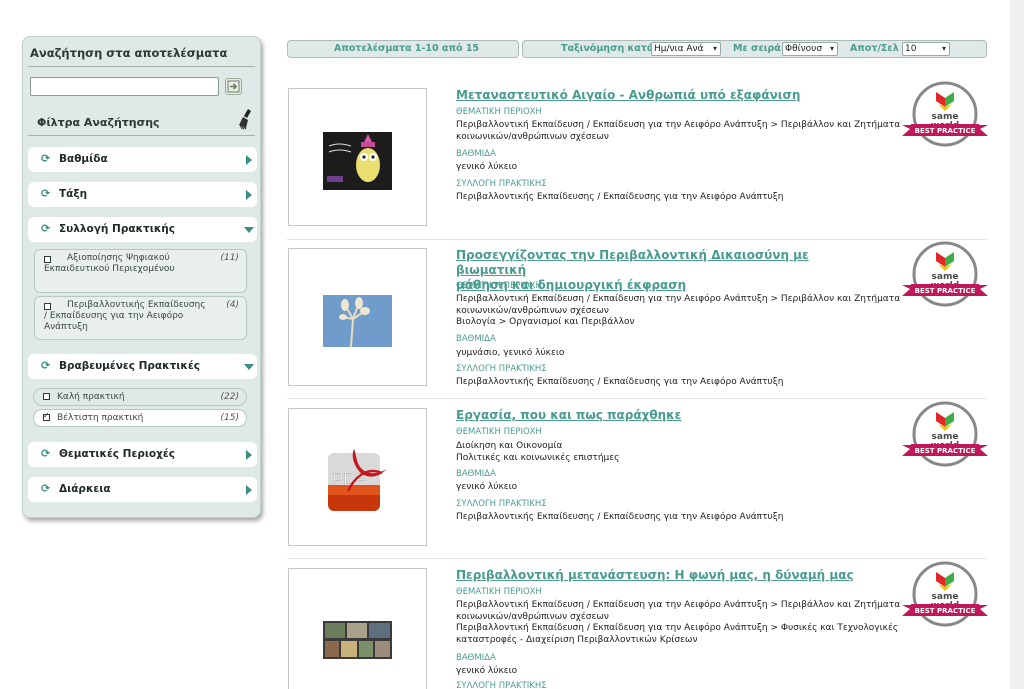  I want to click on option-label: Καλή πρακτική, so click(91, 397).